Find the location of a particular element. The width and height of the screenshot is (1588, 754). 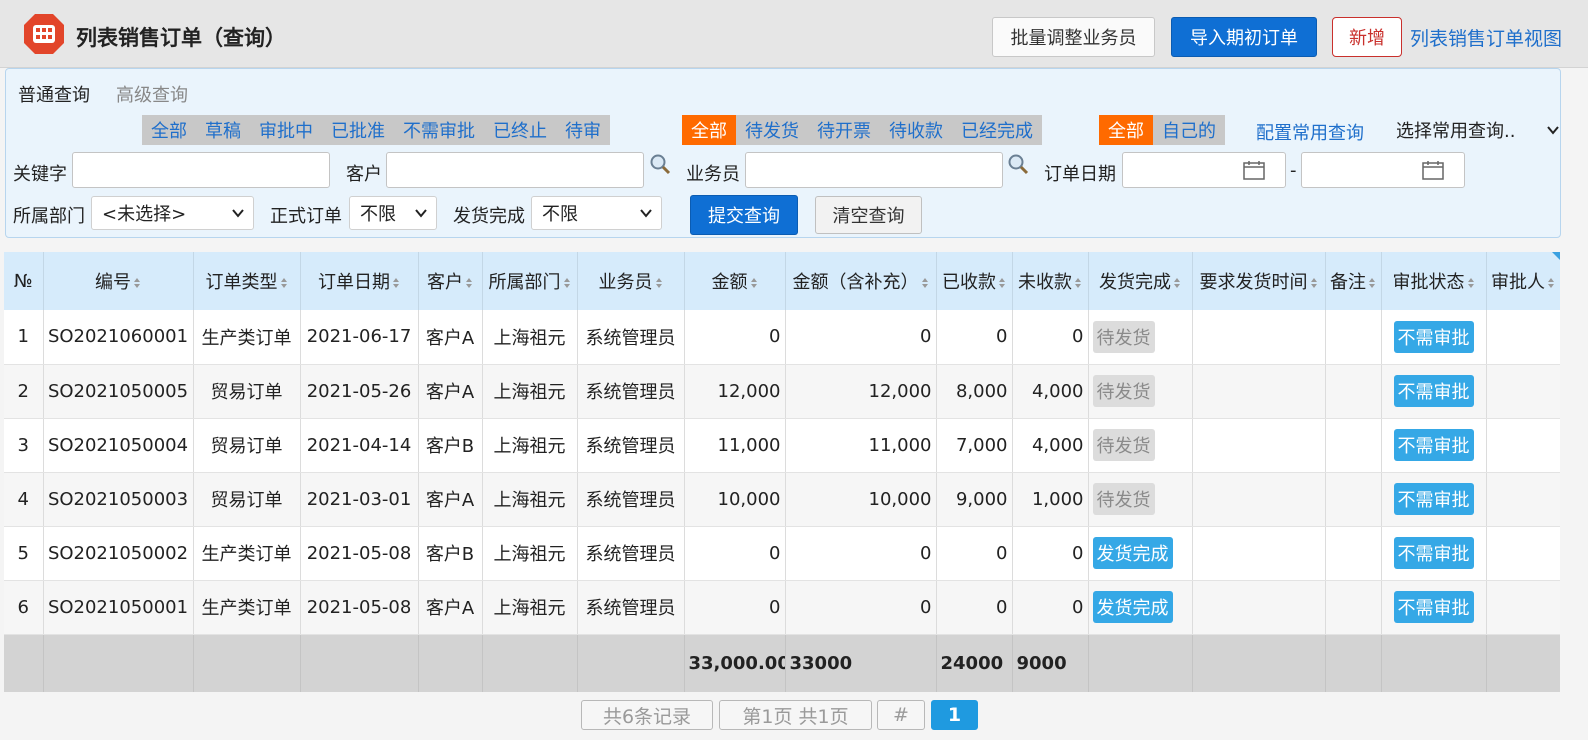

cell-code: SO2021050002 is located at coordinates (118, 553).